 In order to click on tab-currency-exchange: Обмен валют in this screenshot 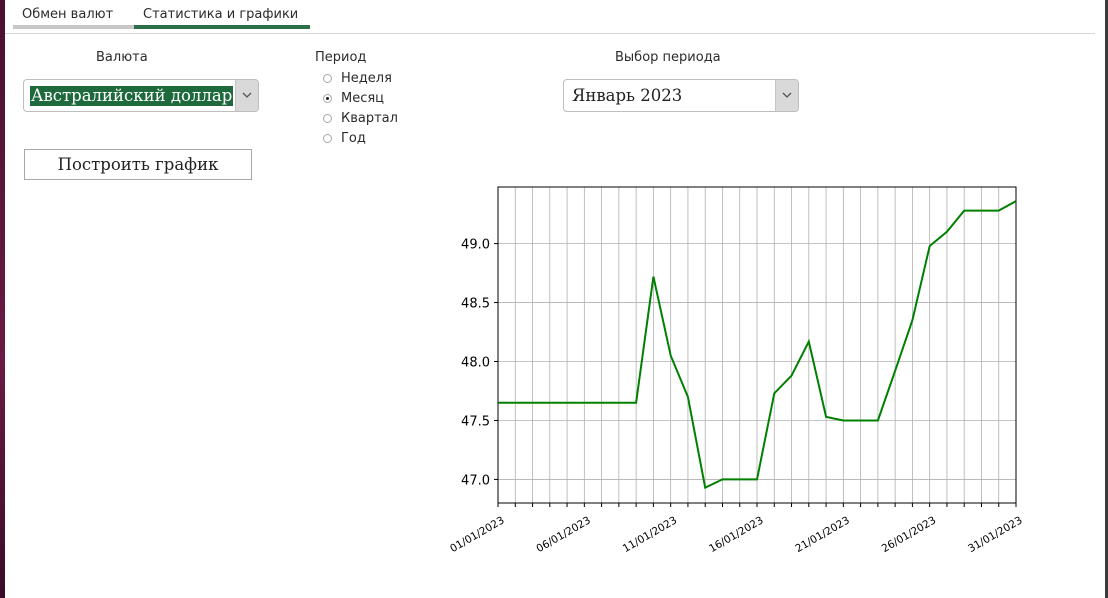, I will do `click(73, 14)`.